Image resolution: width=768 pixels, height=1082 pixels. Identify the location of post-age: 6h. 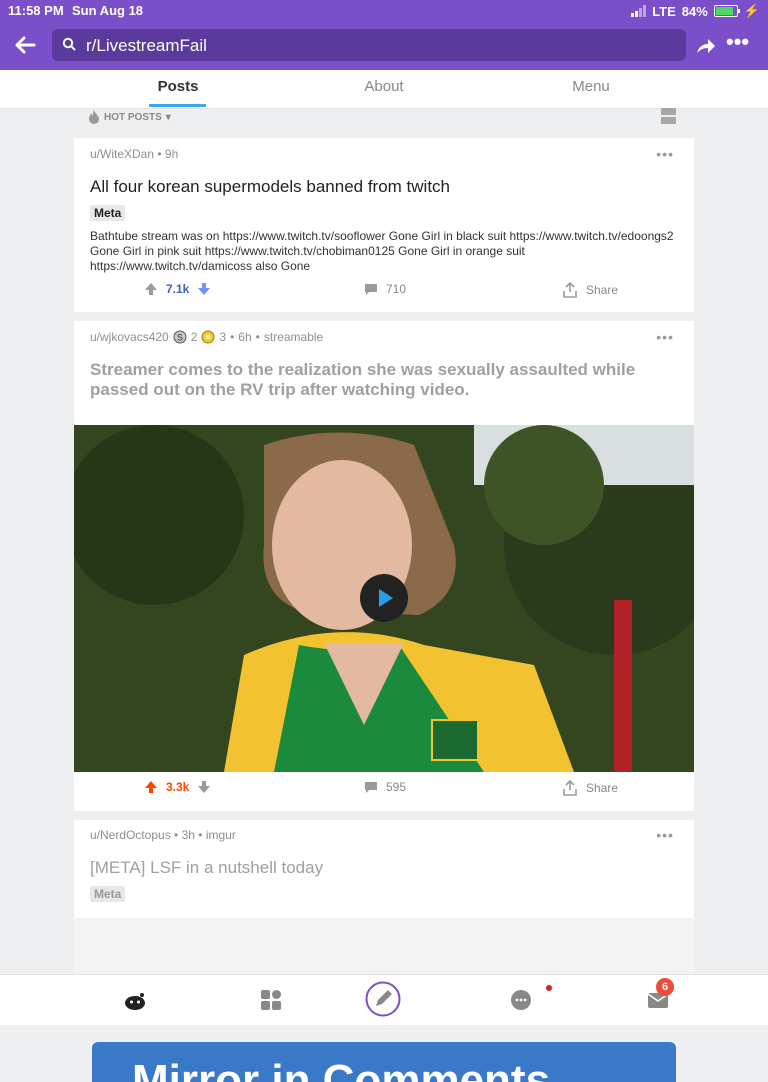
(245, 337).